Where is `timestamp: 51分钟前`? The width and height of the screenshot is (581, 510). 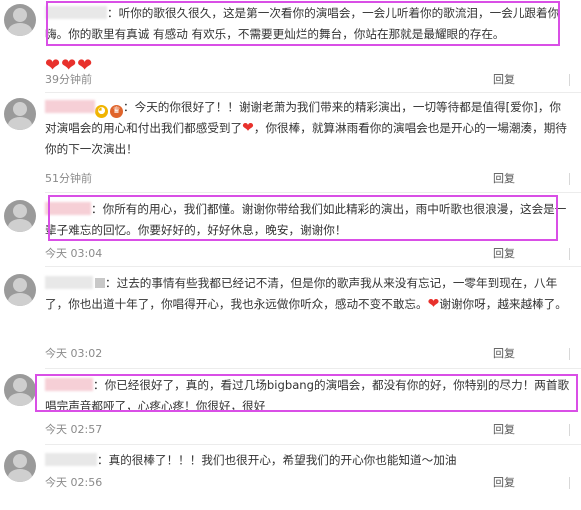
timestamp: 51分钟前 is located at coordinates (68, 178).